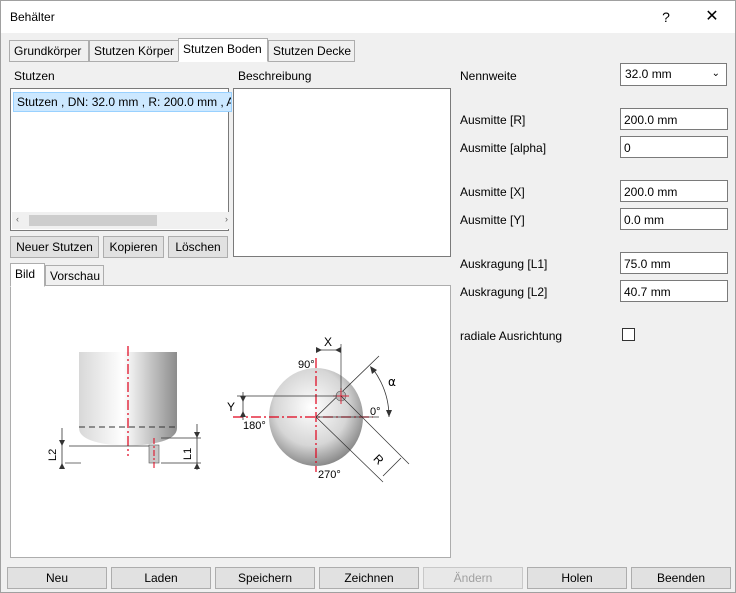 The image size is (736, 593). I want to click on auskragung-l1-label: Auskragung [L1], so click(504, 264).